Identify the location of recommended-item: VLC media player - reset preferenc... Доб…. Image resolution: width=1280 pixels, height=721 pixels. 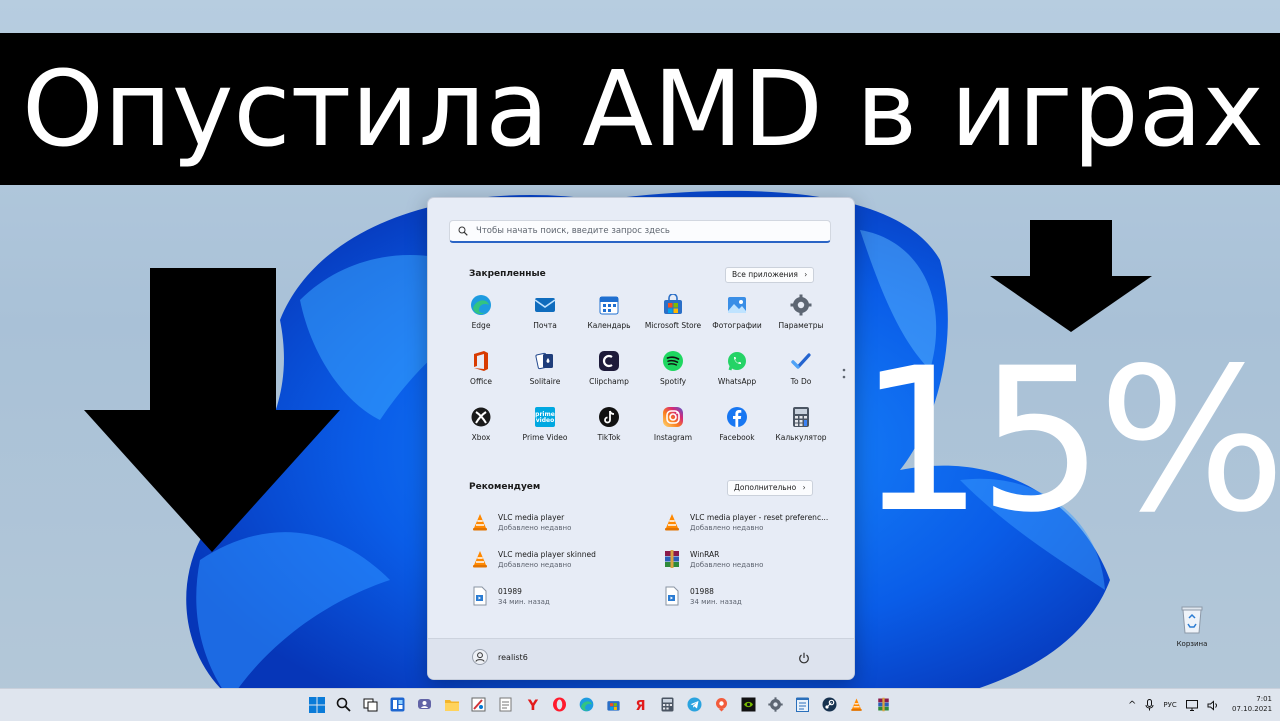
(745, 522).